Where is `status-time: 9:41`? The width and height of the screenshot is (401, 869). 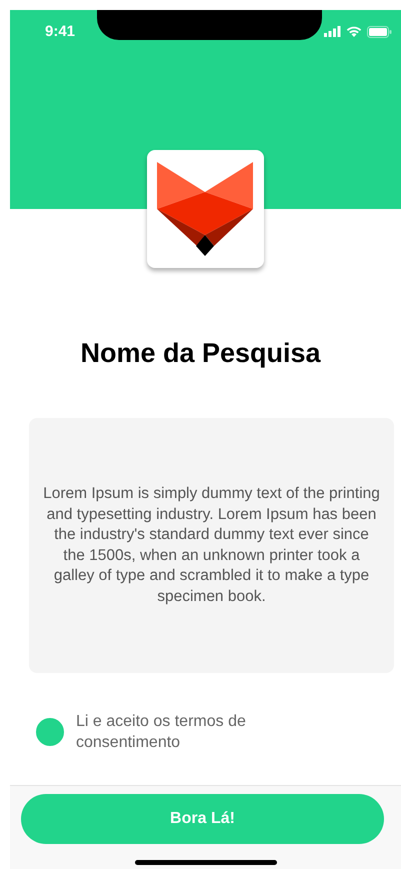 status-time: 9:41 is located at coordinates (60, 31).